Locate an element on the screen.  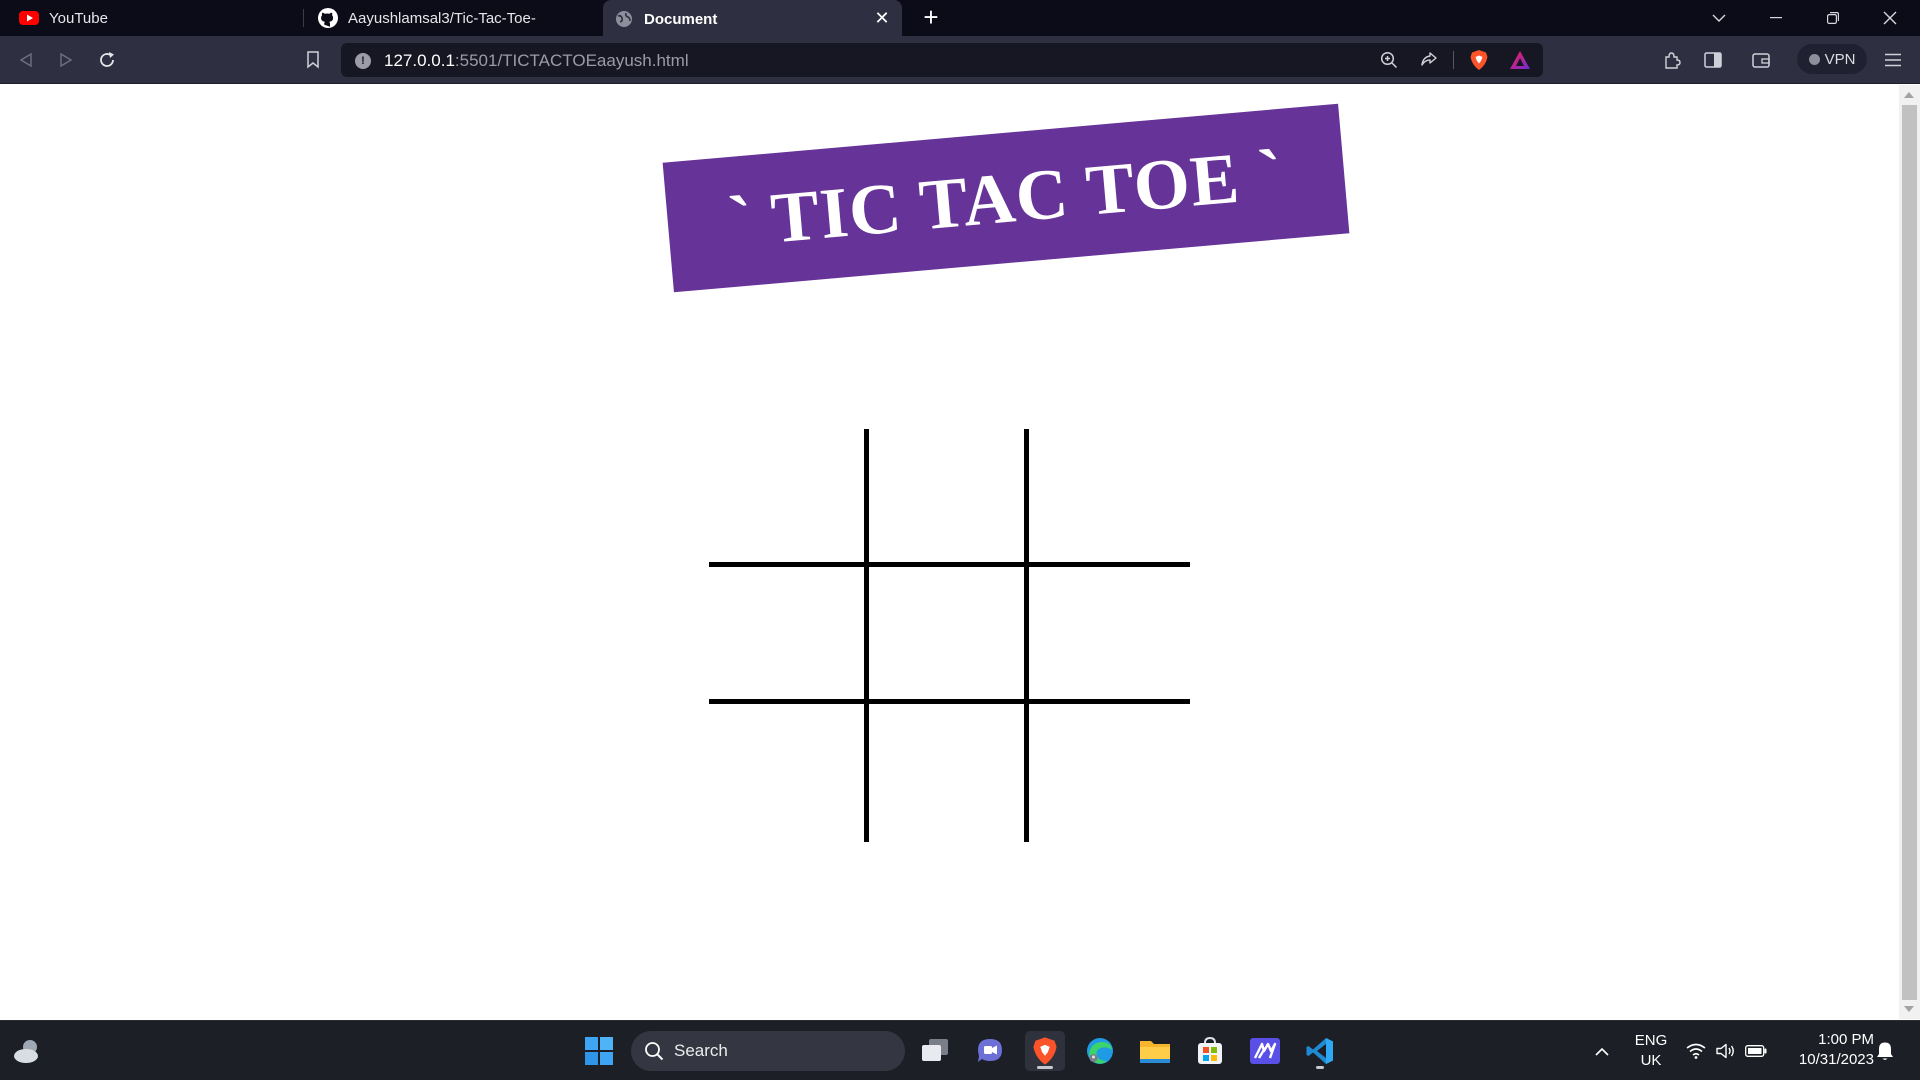
tab-youtube: YouTube is located at coordinates (159, 18).